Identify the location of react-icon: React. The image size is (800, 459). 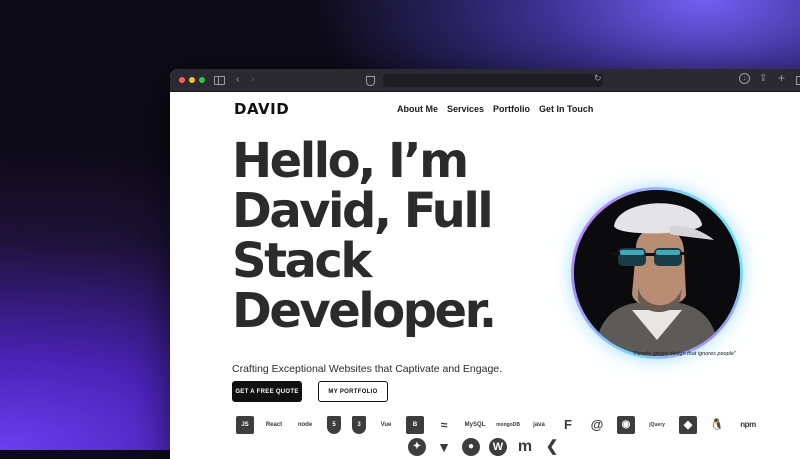
(274, 425).